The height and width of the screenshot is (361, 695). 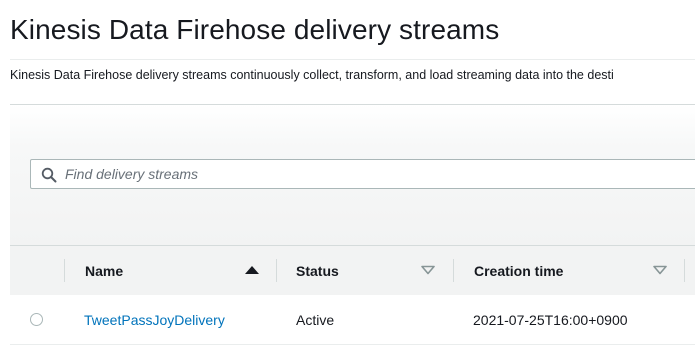 What do you see at coordinates (154, 319) in the screenshot?
I see `stream-name-link: TweetPassJoyDelivery` at bounding box center [154, 319].